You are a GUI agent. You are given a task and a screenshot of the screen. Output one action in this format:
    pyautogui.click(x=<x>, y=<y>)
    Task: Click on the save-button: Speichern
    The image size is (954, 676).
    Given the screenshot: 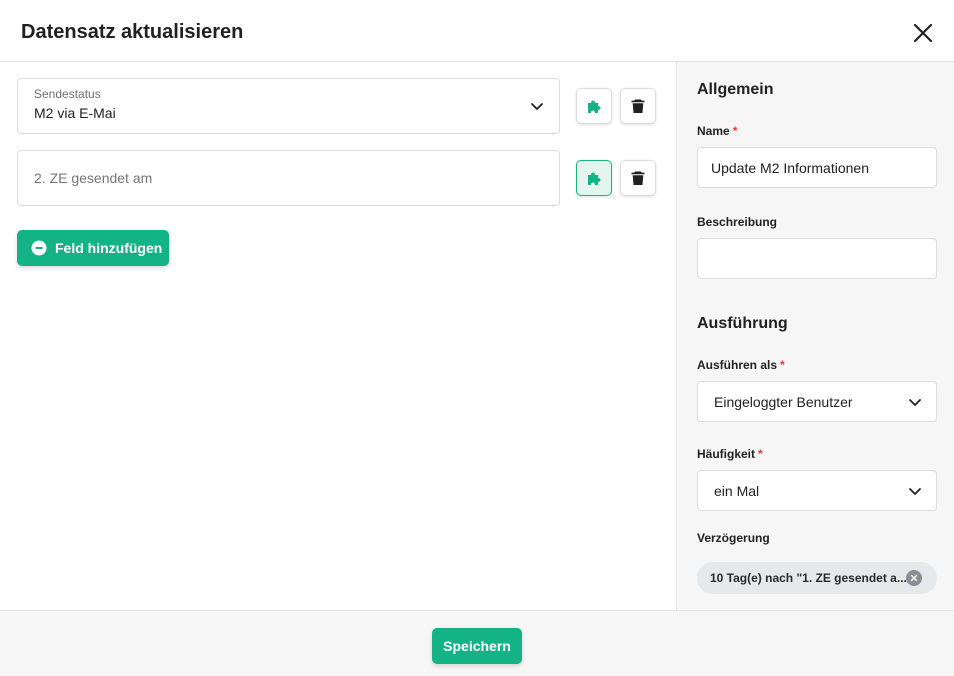 What is the action you would take?
    pyautogui.click(x=477, y=646)
    